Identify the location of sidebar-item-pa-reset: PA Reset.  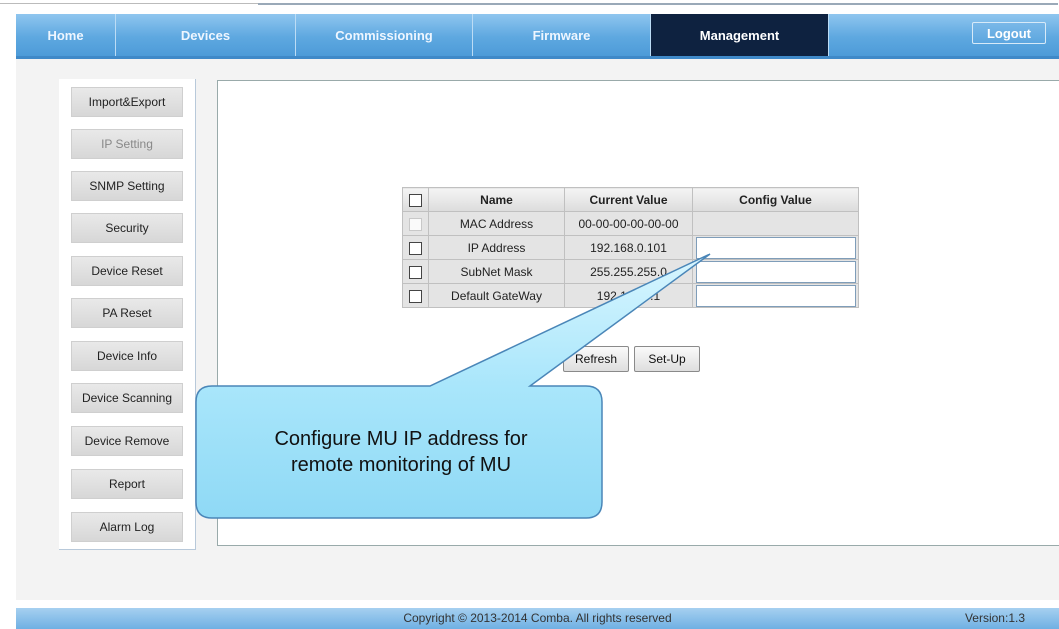
(127, 313).